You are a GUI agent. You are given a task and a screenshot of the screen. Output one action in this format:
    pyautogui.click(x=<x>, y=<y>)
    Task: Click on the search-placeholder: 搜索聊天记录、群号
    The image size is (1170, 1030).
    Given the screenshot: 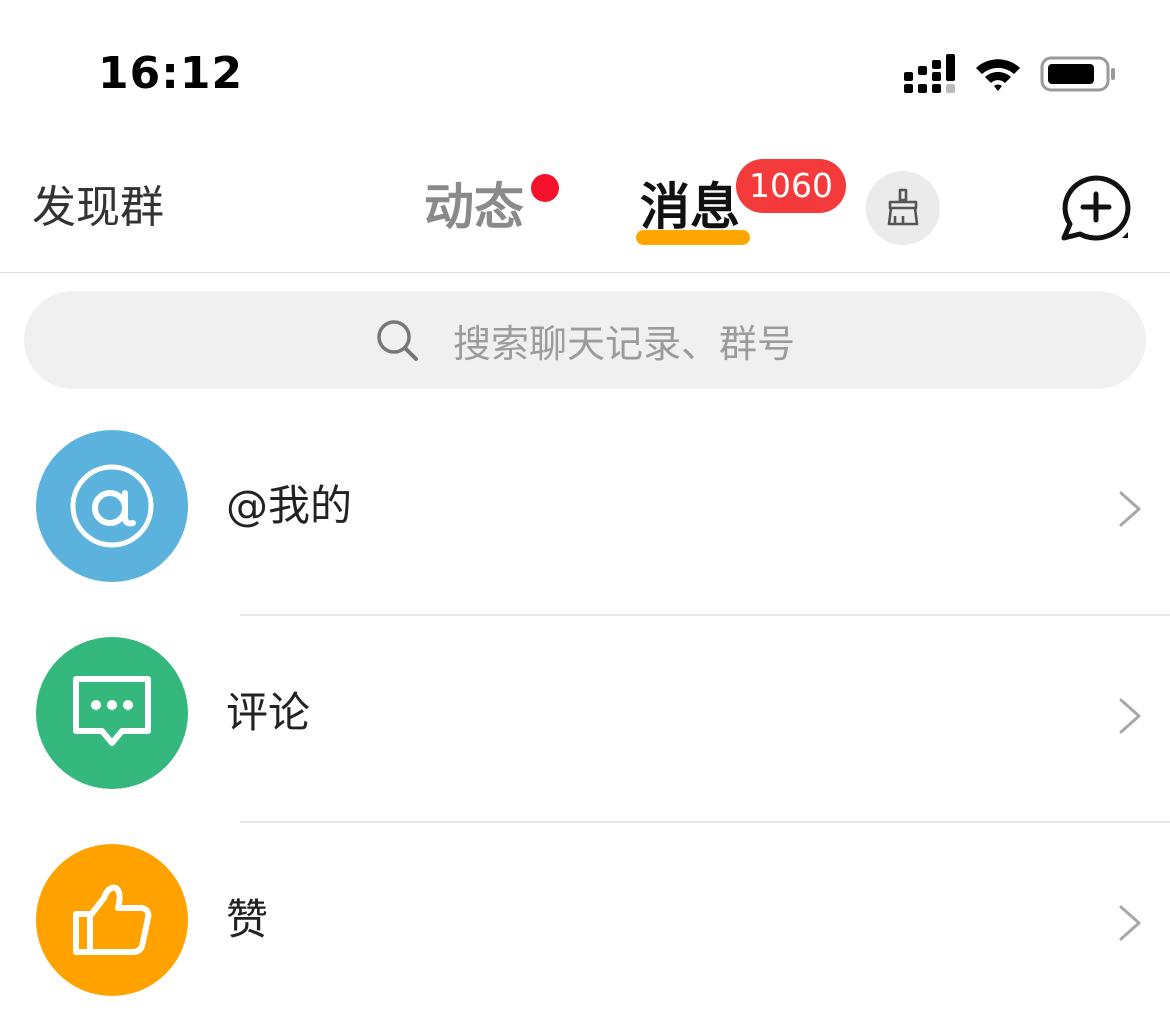 What is the action you would take?
    pyautogui.click(x=623, y=343)
    